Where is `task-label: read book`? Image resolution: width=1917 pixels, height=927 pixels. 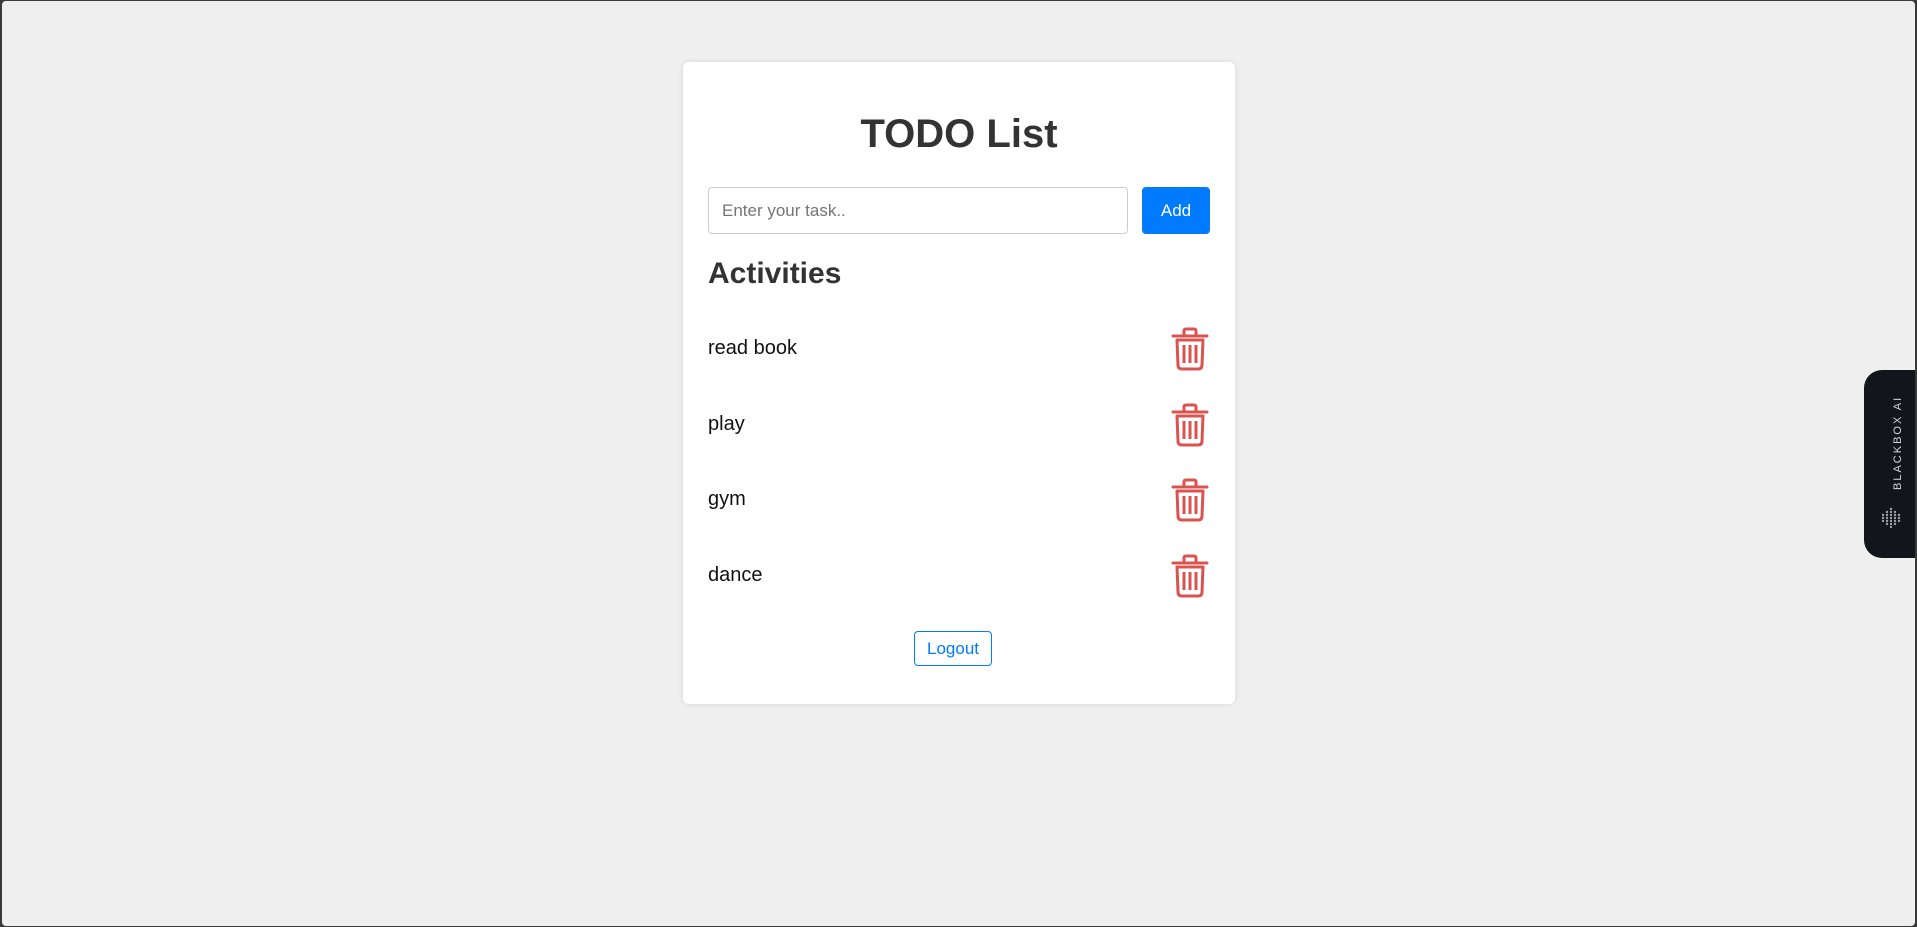 task-label: read book is located at coordinates (752, 348).